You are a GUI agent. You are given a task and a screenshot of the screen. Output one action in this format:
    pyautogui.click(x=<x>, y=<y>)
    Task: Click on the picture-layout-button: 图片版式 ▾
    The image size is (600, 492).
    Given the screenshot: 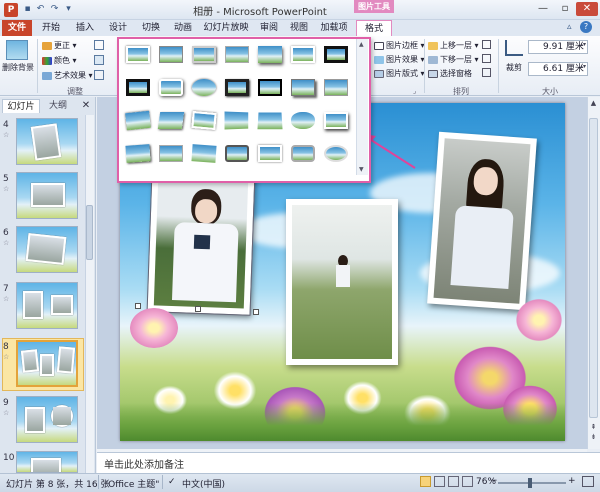 What is the action you would take?
    pyautogui.click(x=399, y=73)
    